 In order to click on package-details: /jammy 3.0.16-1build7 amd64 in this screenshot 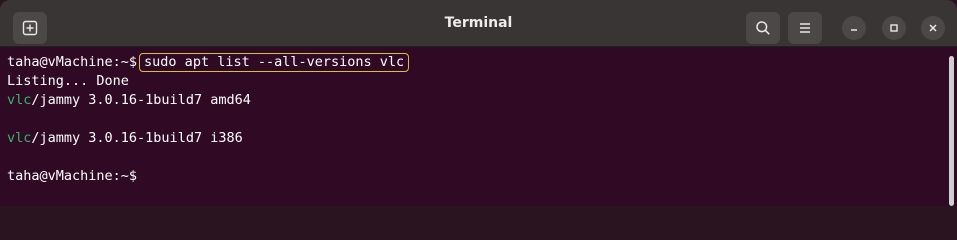, I will do `click(141, 100)`.